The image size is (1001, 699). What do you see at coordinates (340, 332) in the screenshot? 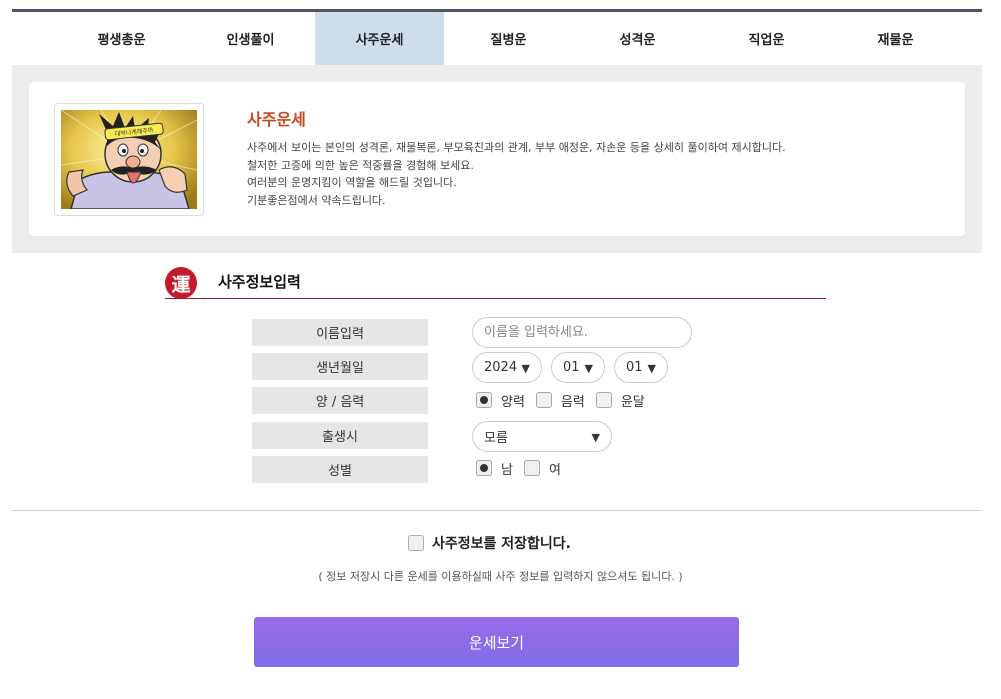
I see `name-label: 이름입력` at bounding box center [340, 332].